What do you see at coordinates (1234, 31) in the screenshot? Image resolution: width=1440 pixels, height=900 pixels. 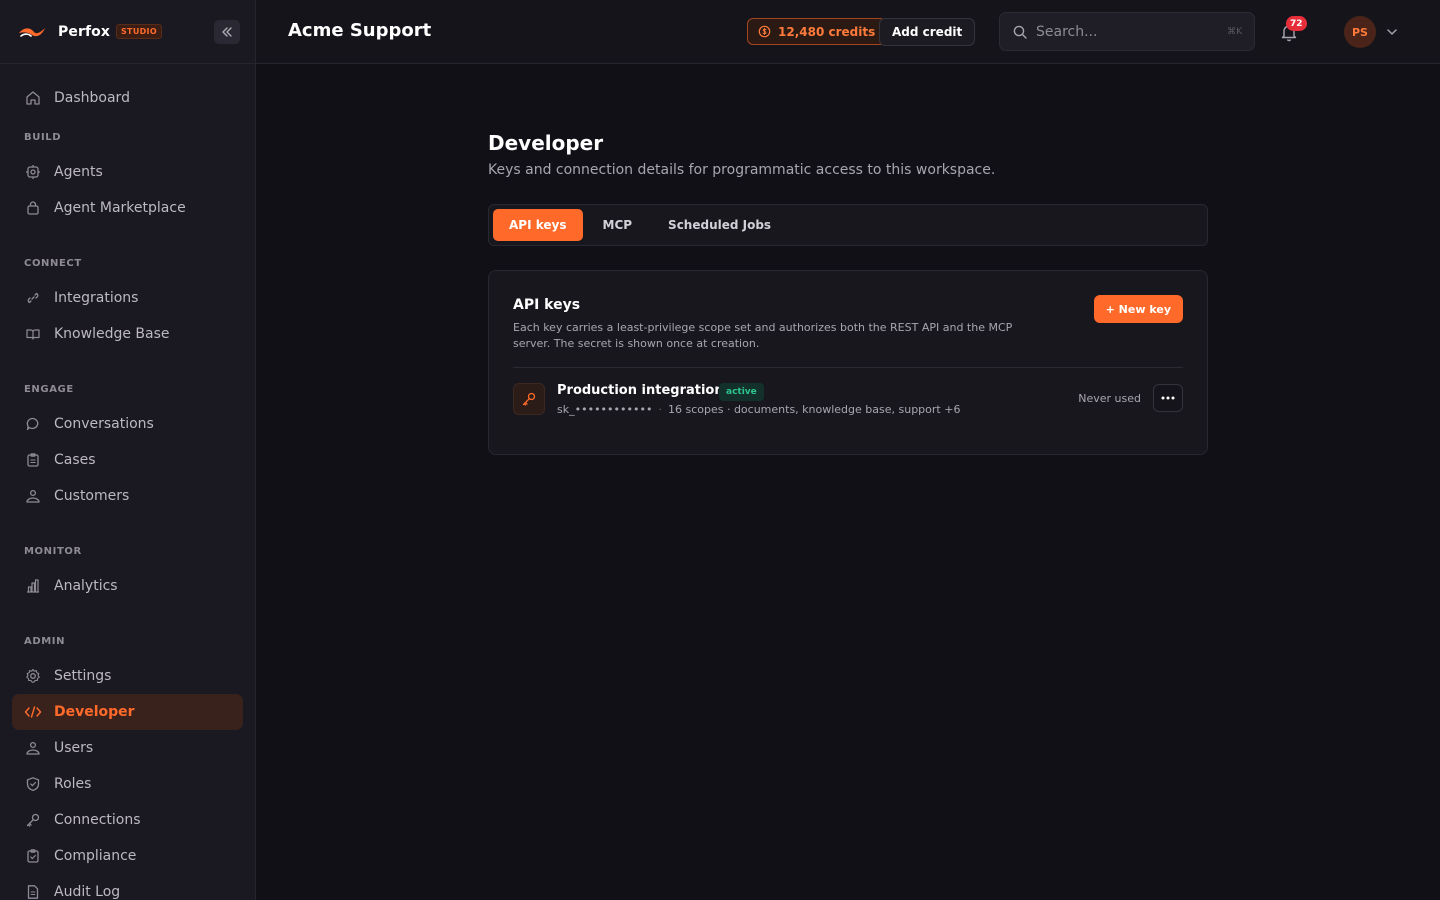 I see `search-shortcut: ⌘K` at bounding box center [1234, 31].